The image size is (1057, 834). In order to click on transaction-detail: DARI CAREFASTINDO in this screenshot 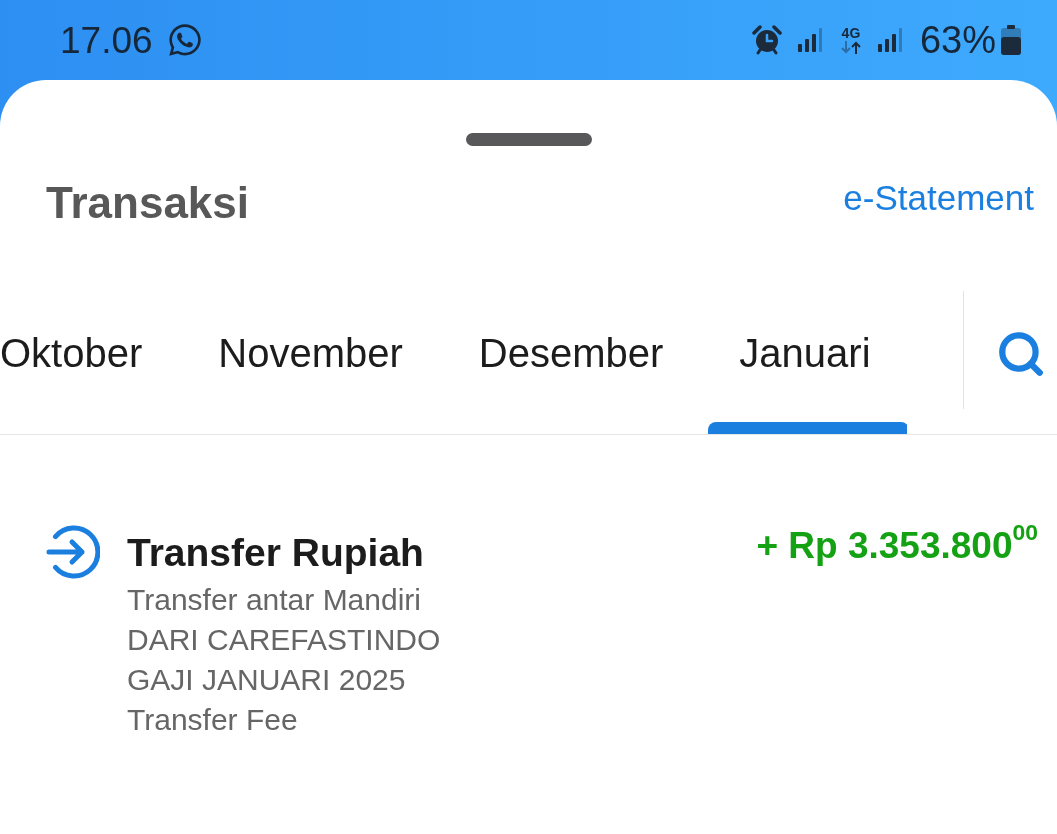, I will do `click(284, 640)`.